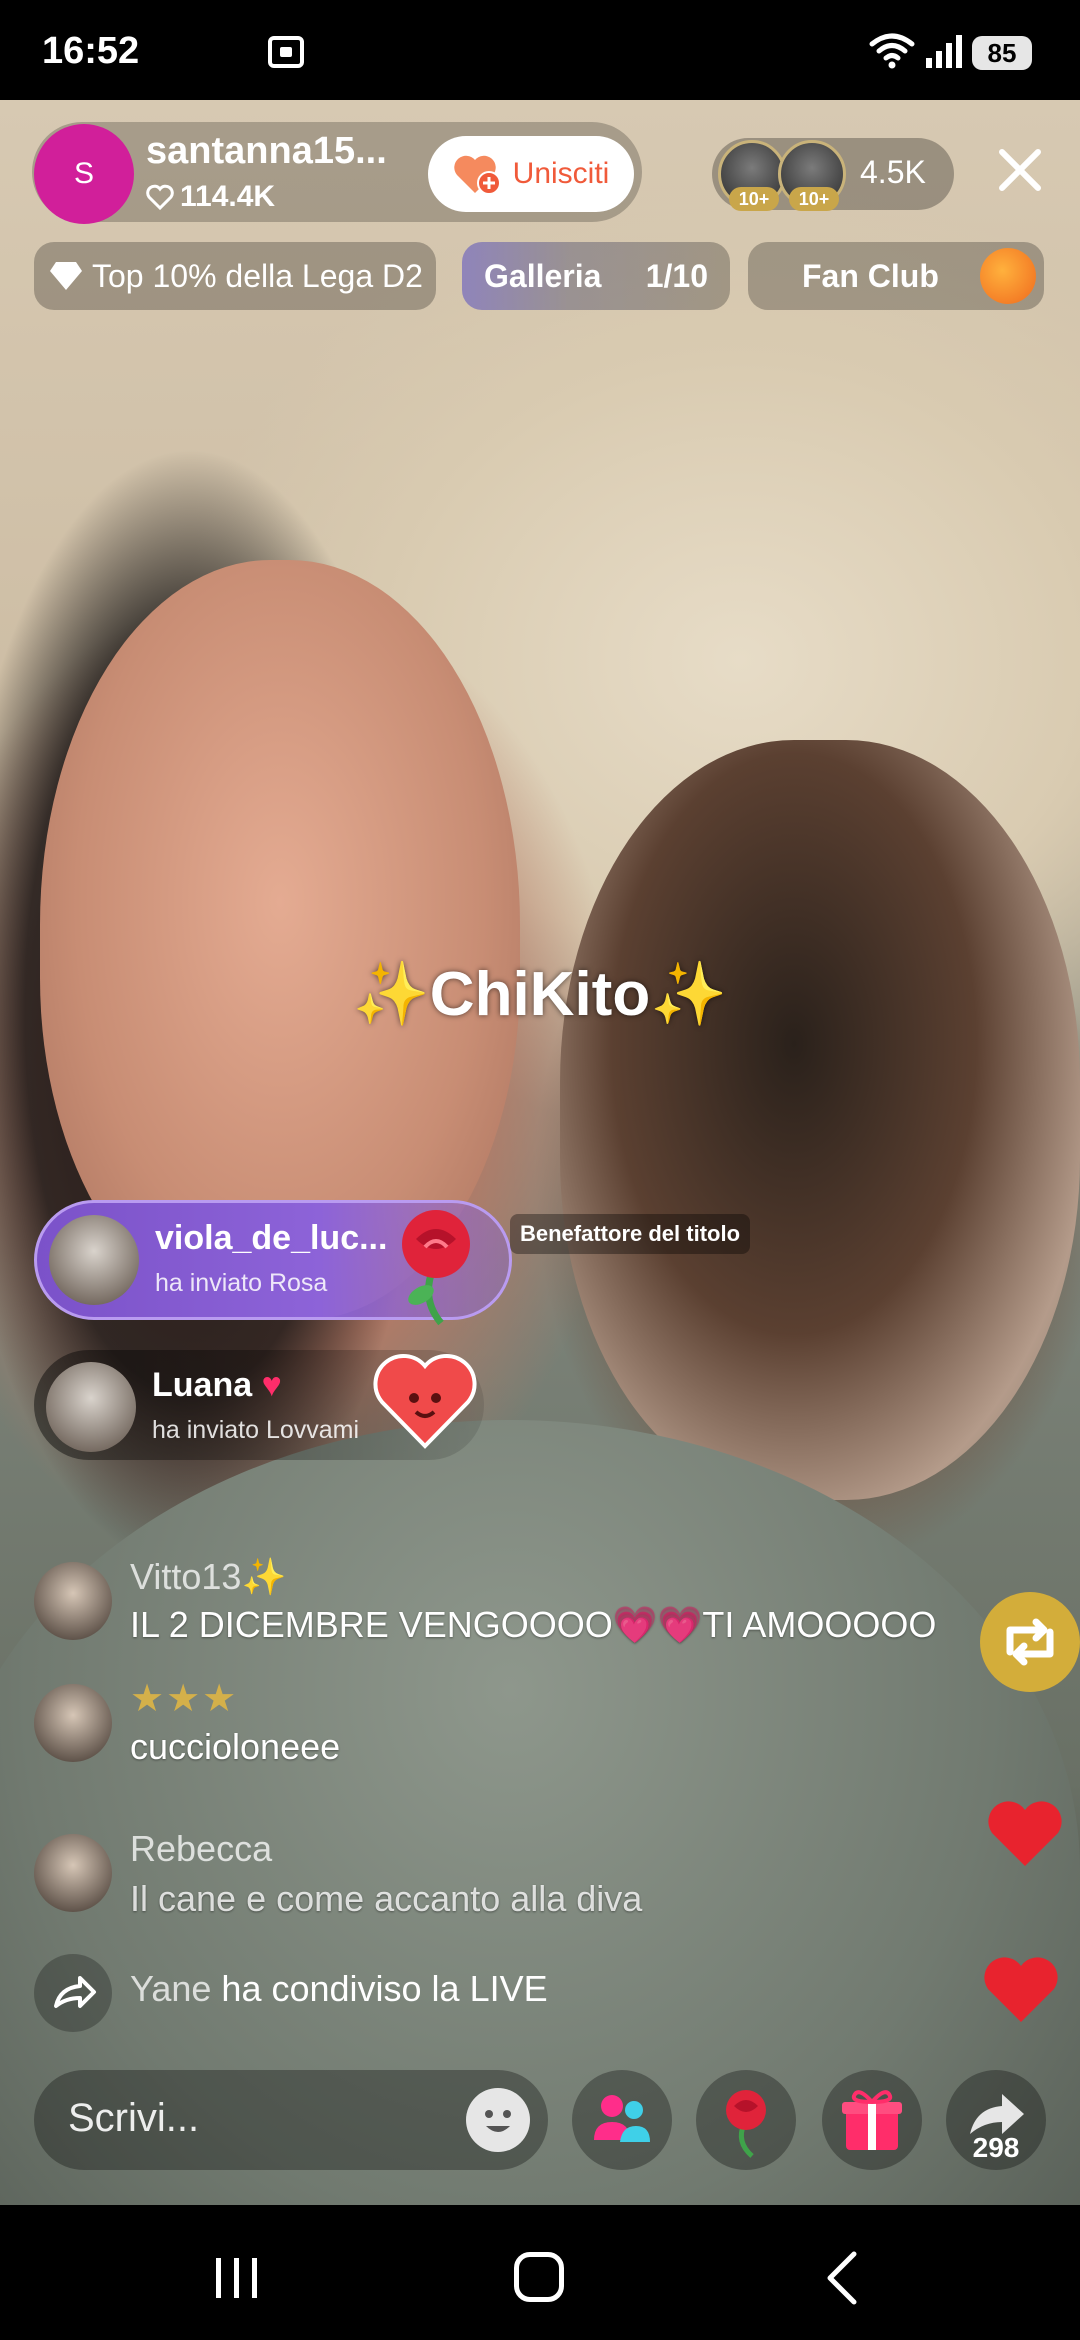  I want to click on recents-icon, so click(237, 2278).